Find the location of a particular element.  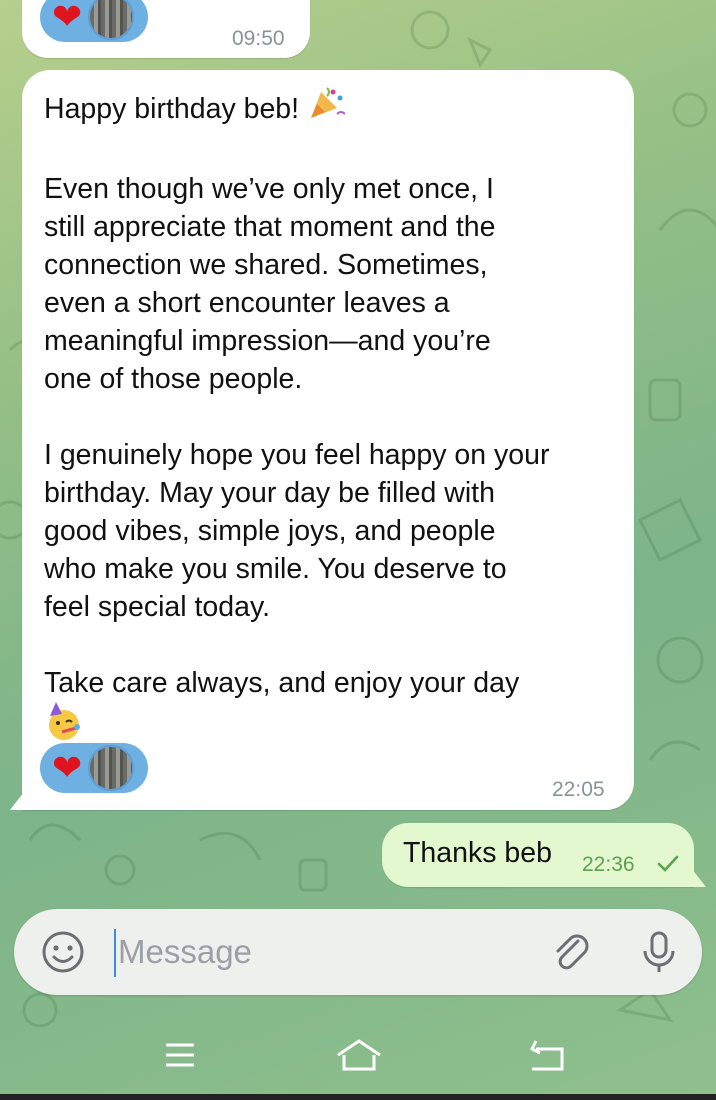

message-first-line: Happy birthday beb! is located at coordinates (175, 109).